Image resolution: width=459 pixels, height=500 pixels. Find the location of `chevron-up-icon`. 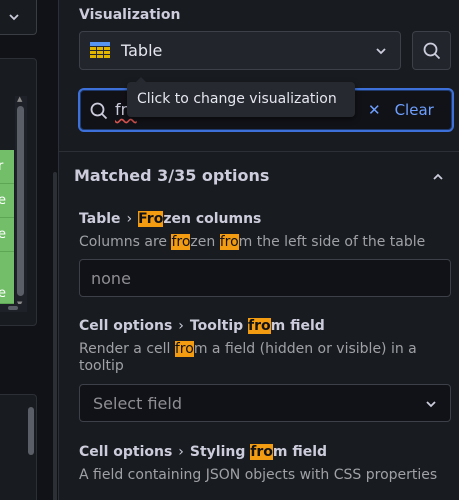

chevron-up-icon is located at coordinates (438, 177).